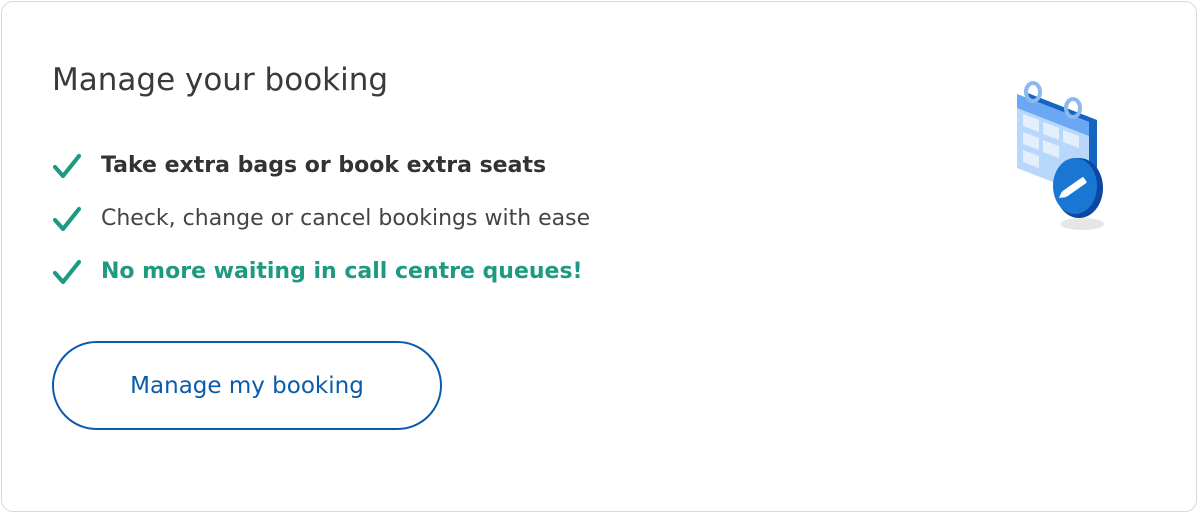 This screenshot has height=515, width=1200. Describe the element at coordinates (220, 80) in the screenshot. I see `card-title: Manage your booking` at that location.